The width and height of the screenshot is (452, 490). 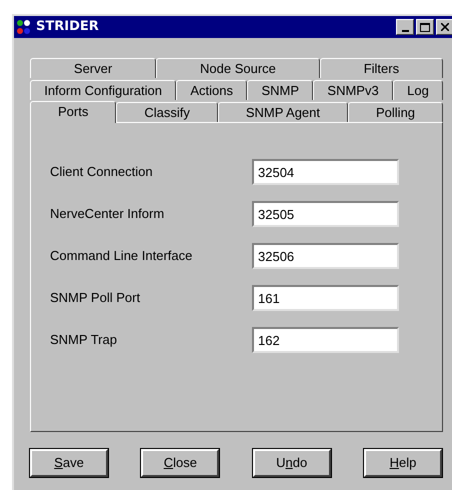 What do you see at coordinates (102, 172) in the screenshot?
I see `field-label: Client Connection` at bounding box center [102, 172].